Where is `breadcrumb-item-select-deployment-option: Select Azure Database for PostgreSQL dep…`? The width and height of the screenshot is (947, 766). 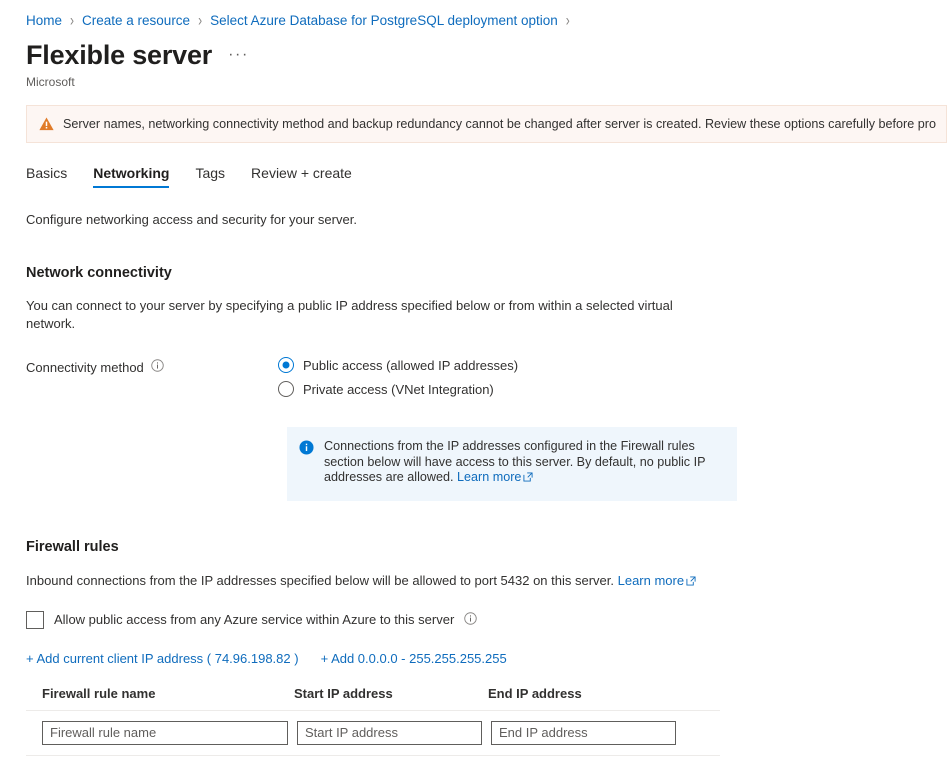
breadcrumb-item-select-deployment-option: Select Azure Database for PostgreSQL dep… is located at coordinates (384, 20).